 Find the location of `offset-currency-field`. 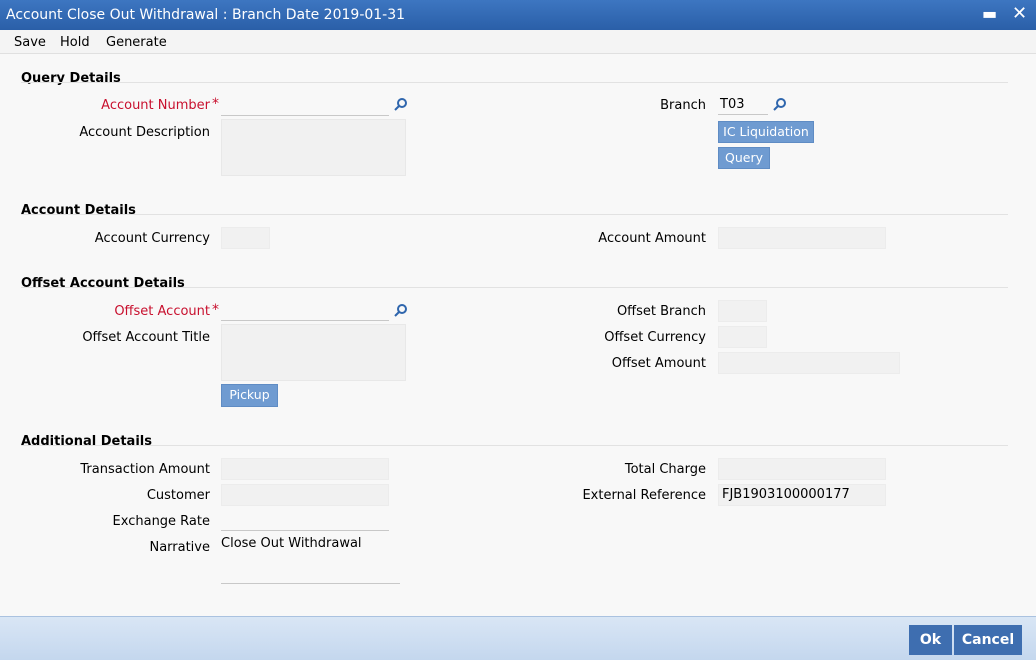

offset-currency-field is located at coordinates (742, 337).